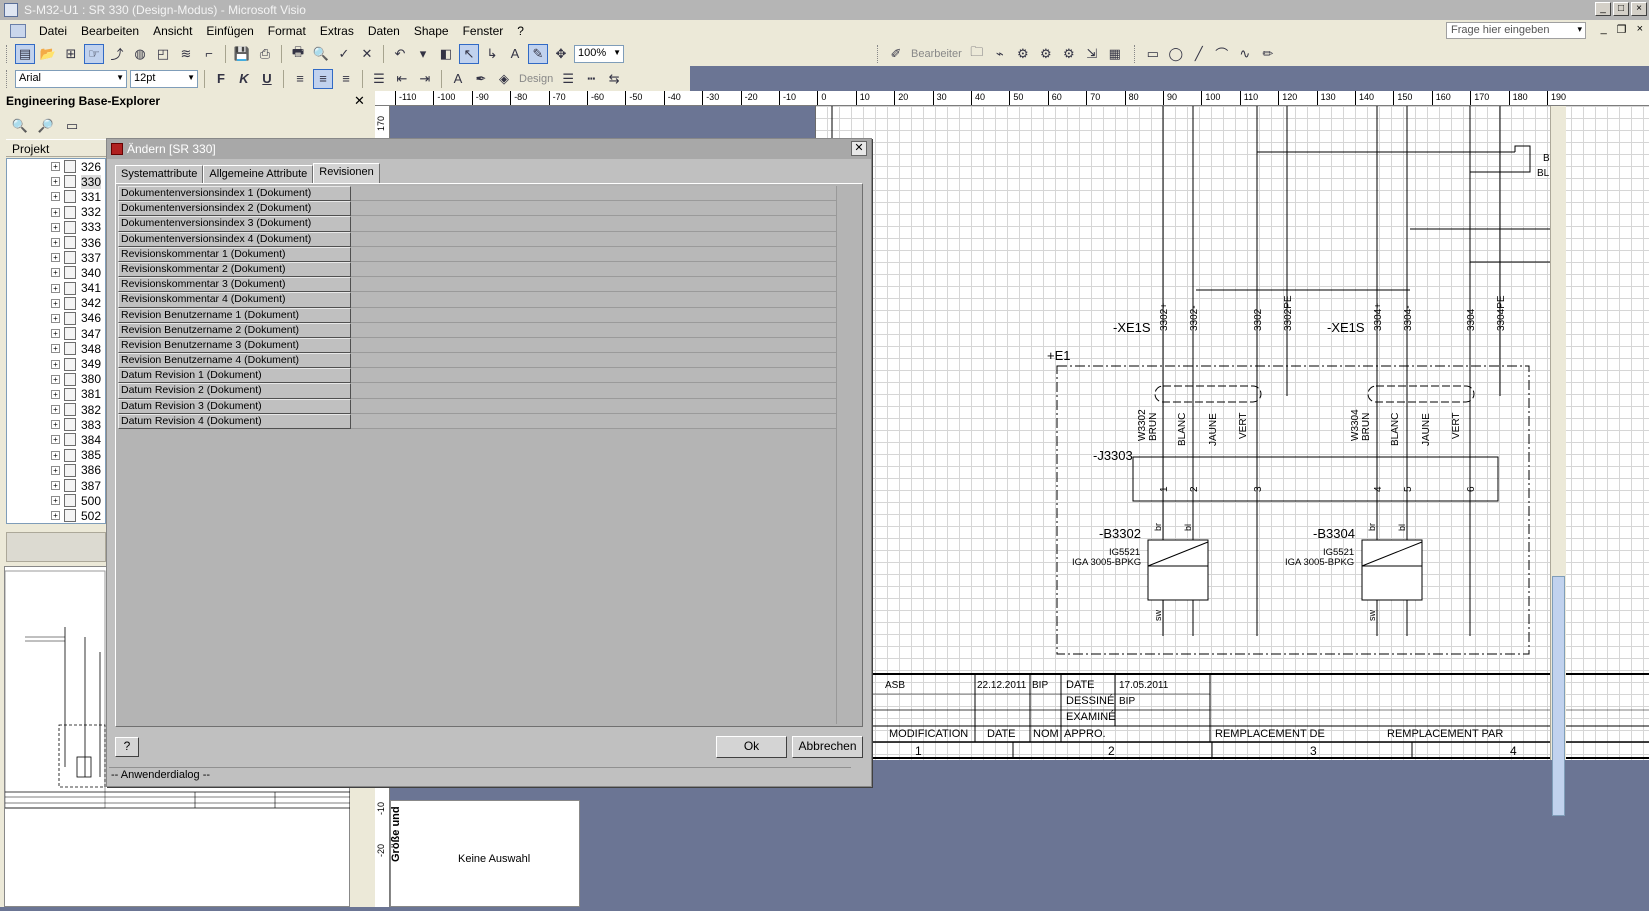 This screenshot has width=1649, height=911. Describe the element at coordinates (478, 376) in the screenshot. I see `attribute-row: Datum Revision 1 (Dokument)` at that location.